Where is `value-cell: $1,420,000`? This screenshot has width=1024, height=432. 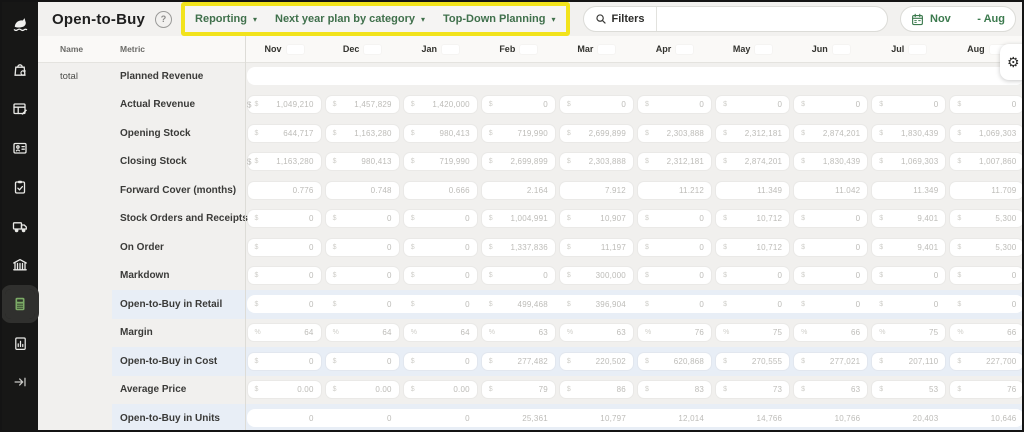
value-cell: $1,420,000 is located at coordinates (440, 105).